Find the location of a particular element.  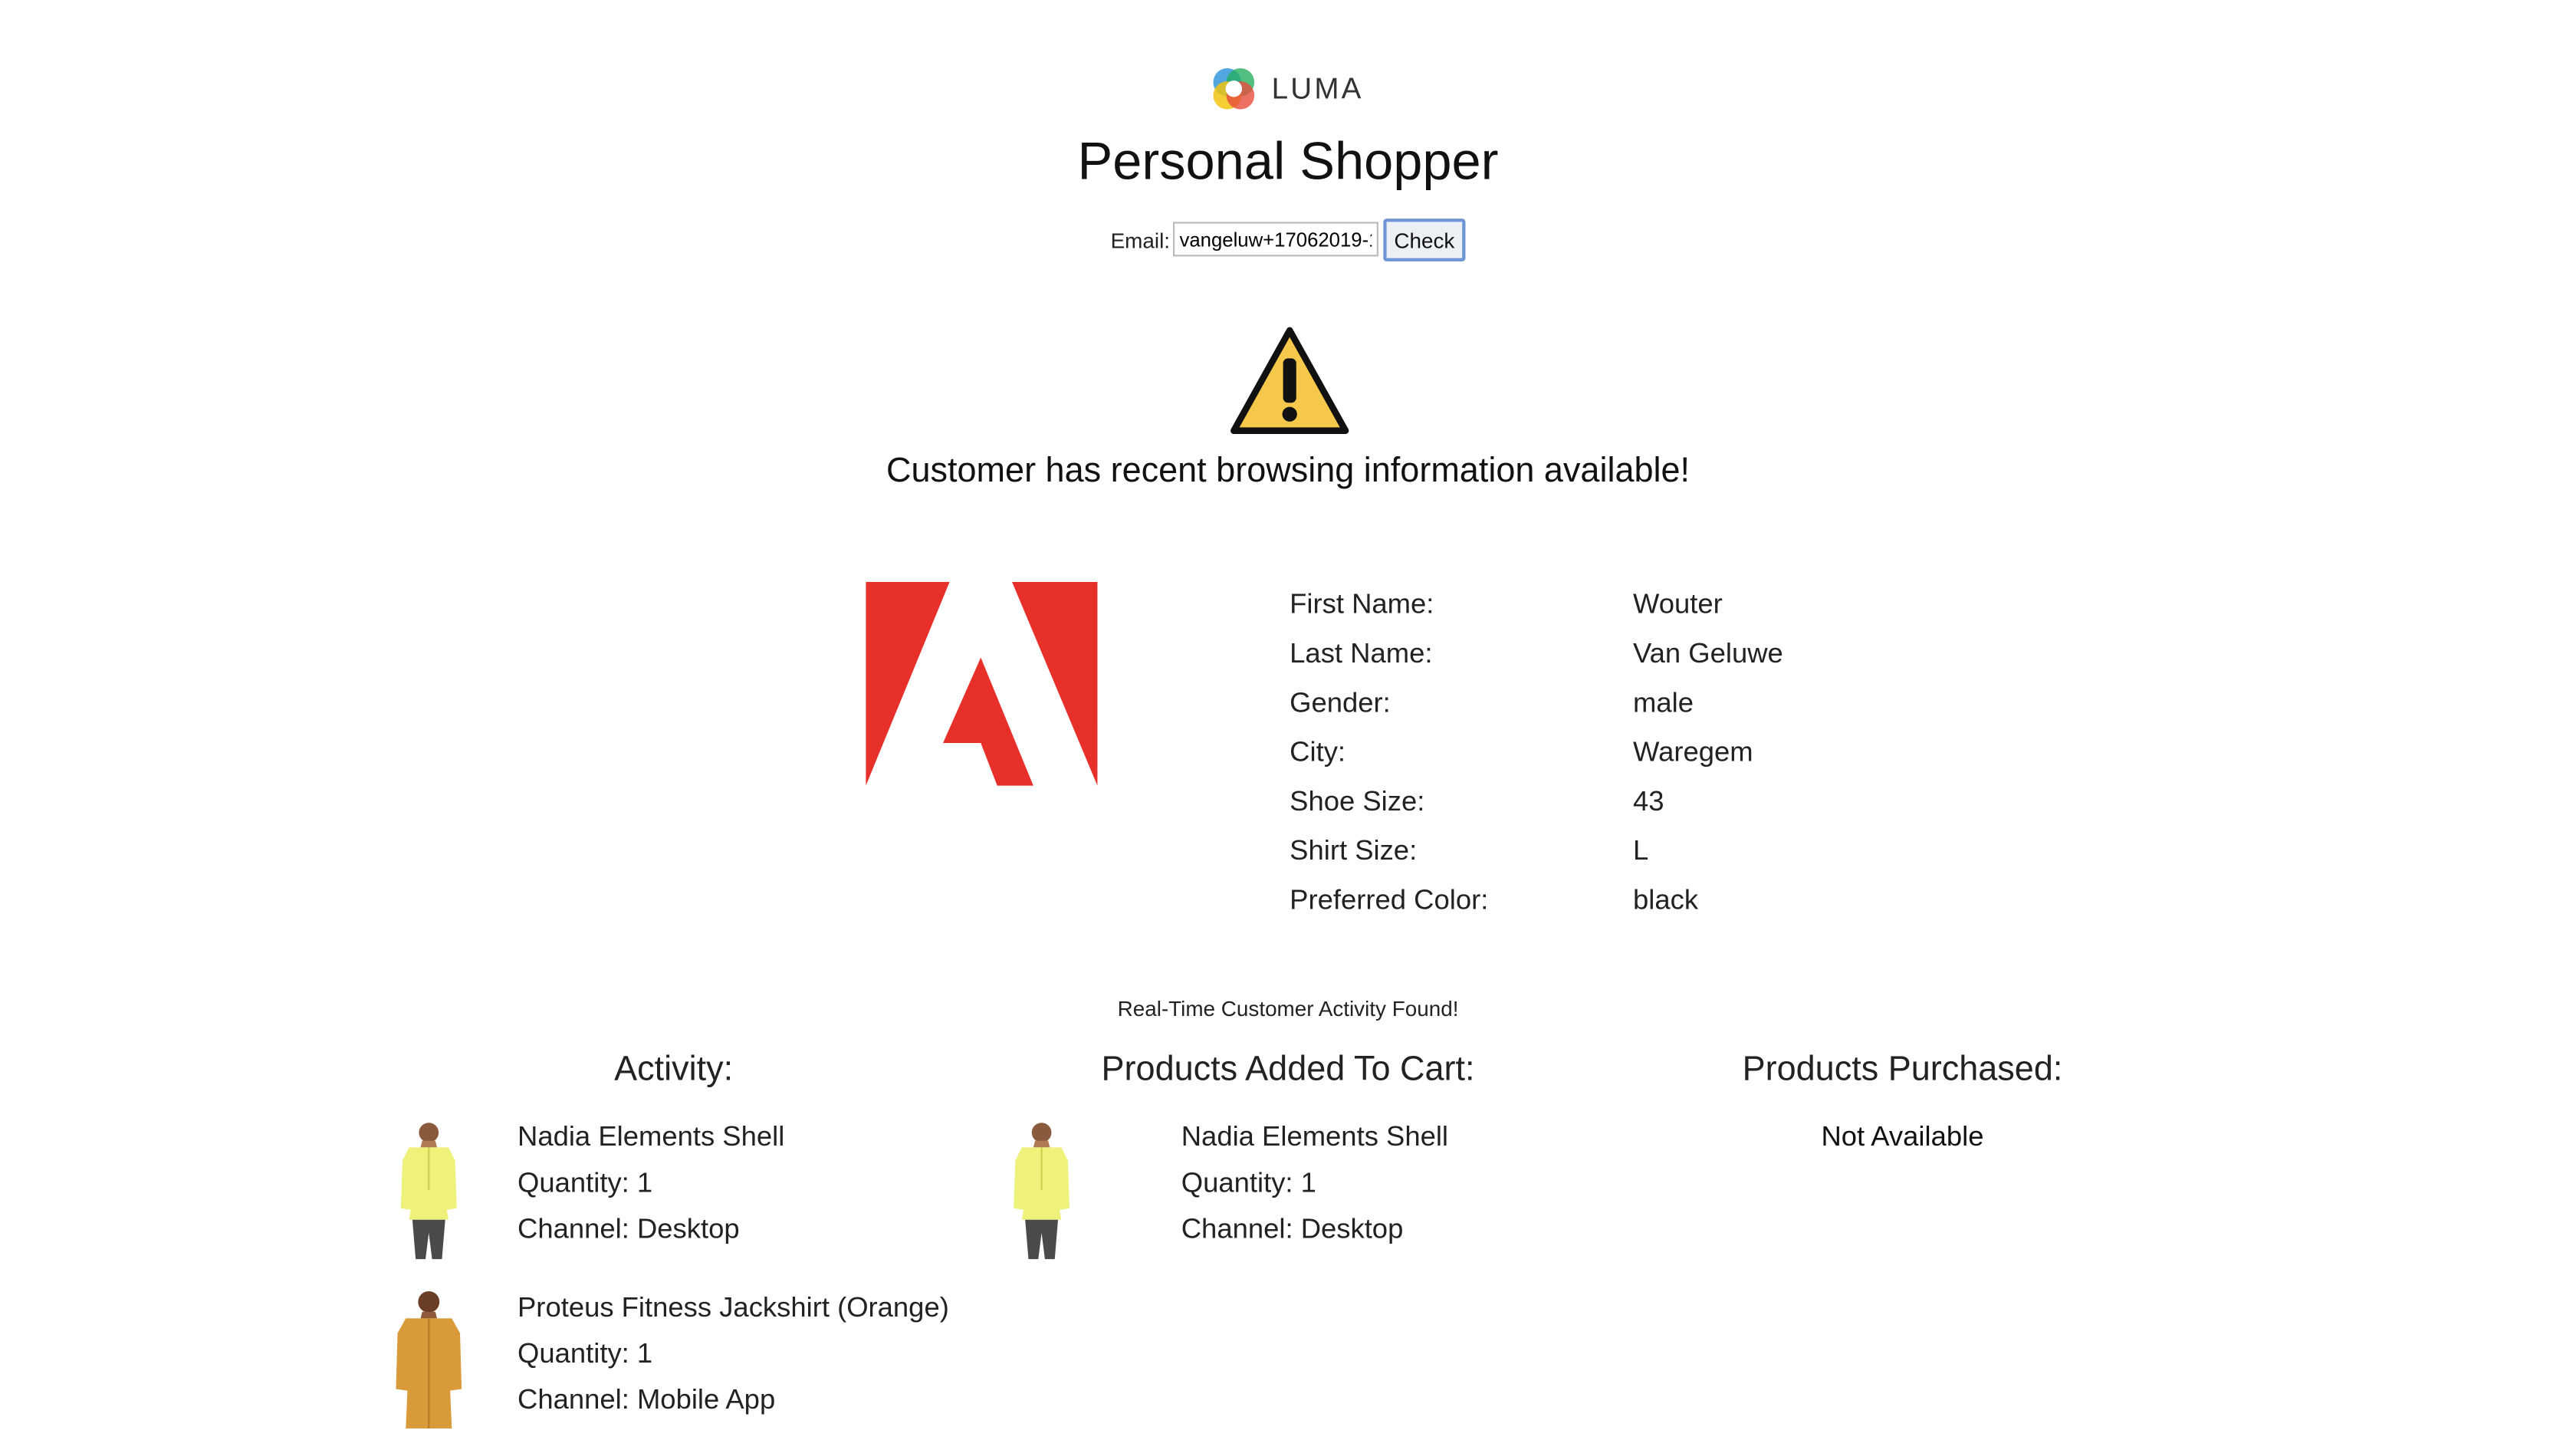

shoe-size-label: Shoe Size: is located at coordinates (1357, 801).